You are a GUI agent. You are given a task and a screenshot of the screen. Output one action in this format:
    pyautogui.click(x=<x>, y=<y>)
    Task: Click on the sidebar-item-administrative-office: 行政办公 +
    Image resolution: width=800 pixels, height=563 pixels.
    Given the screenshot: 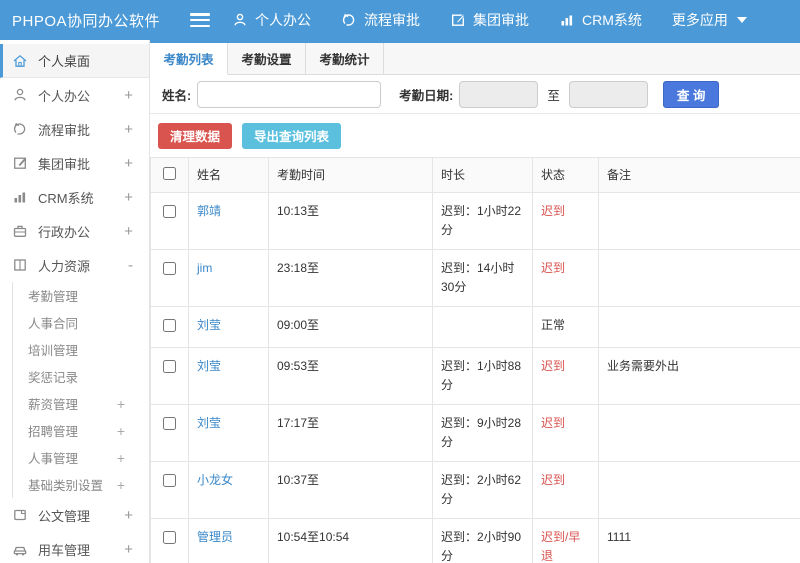 What is the action you would take?
    pyautogui.click(x=74, y=231)
    